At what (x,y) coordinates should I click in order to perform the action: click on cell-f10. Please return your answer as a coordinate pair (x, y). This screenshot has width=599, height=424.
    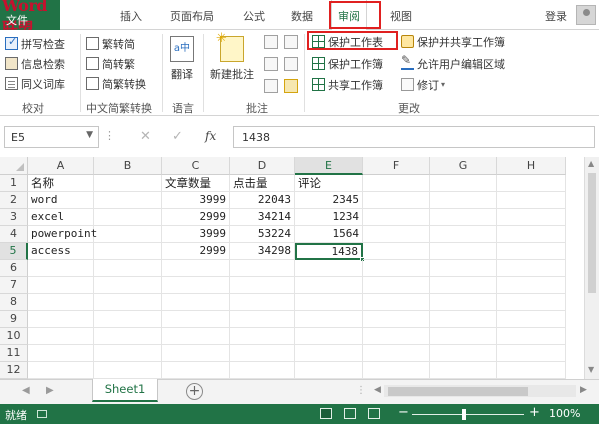
    Looking at the image, I should click on (396, 336).